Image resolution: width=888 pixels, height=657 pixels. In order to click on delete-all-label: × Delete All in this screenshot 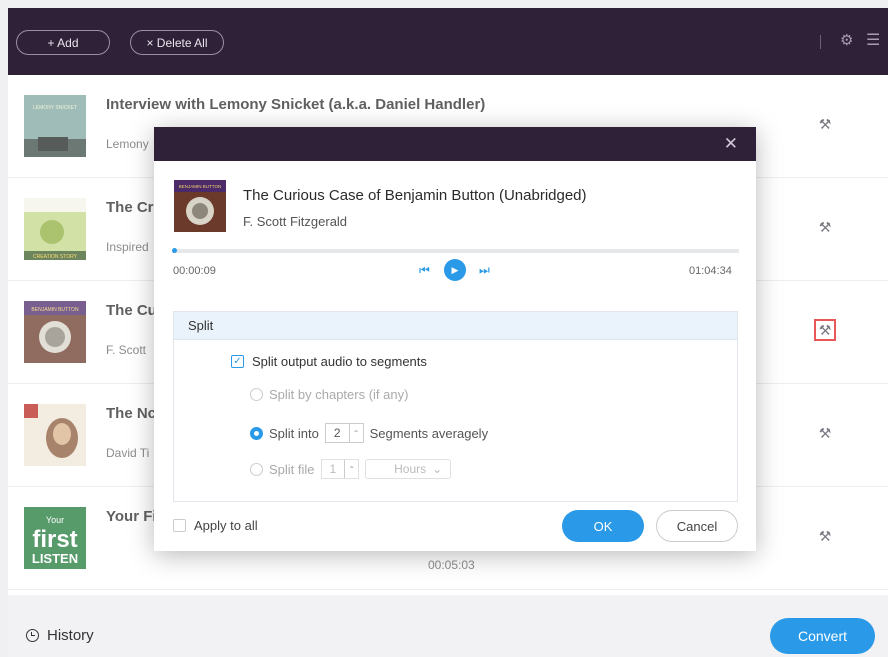, I will do `click(177, 42)`.